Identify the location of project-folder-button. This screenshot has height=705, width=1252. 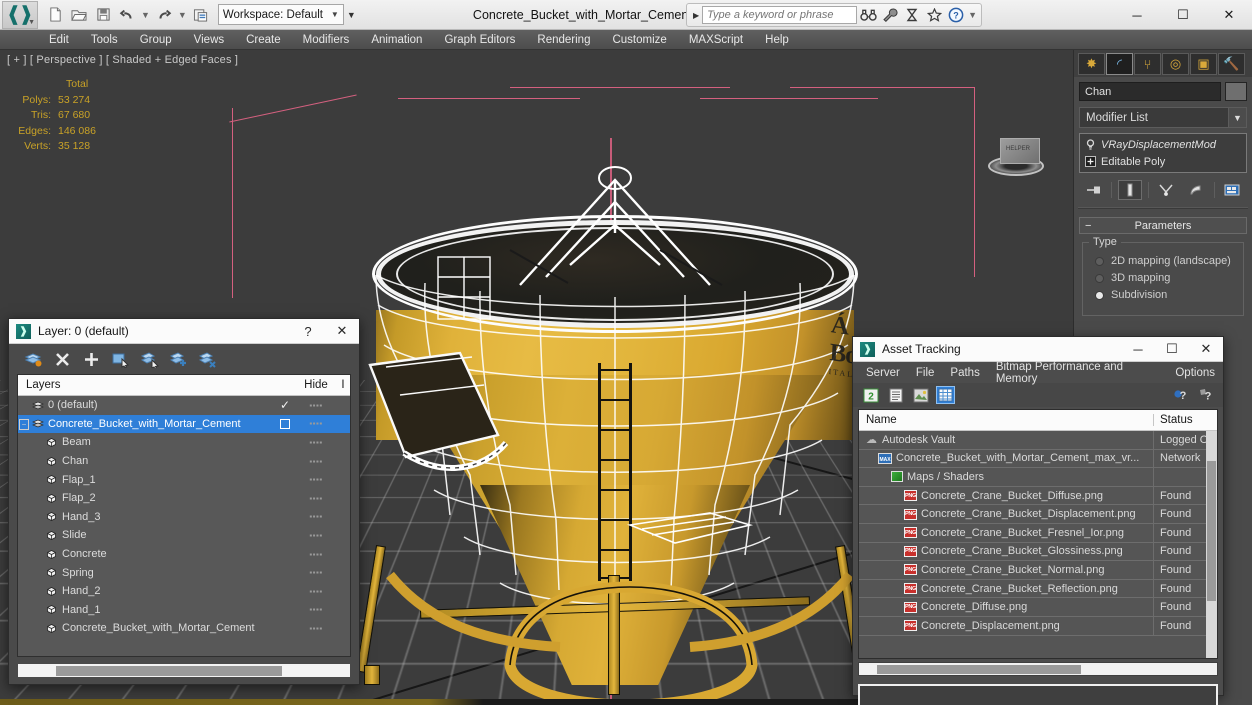
(201, 15).